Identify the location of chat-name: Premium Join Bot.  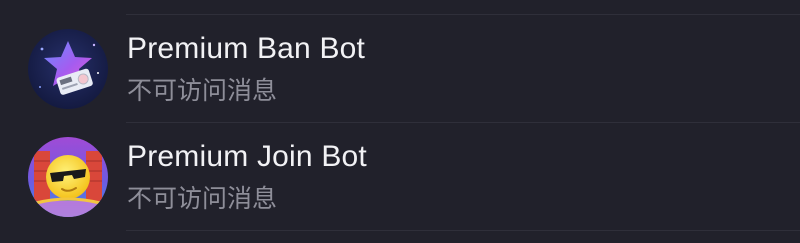
(247, 156).